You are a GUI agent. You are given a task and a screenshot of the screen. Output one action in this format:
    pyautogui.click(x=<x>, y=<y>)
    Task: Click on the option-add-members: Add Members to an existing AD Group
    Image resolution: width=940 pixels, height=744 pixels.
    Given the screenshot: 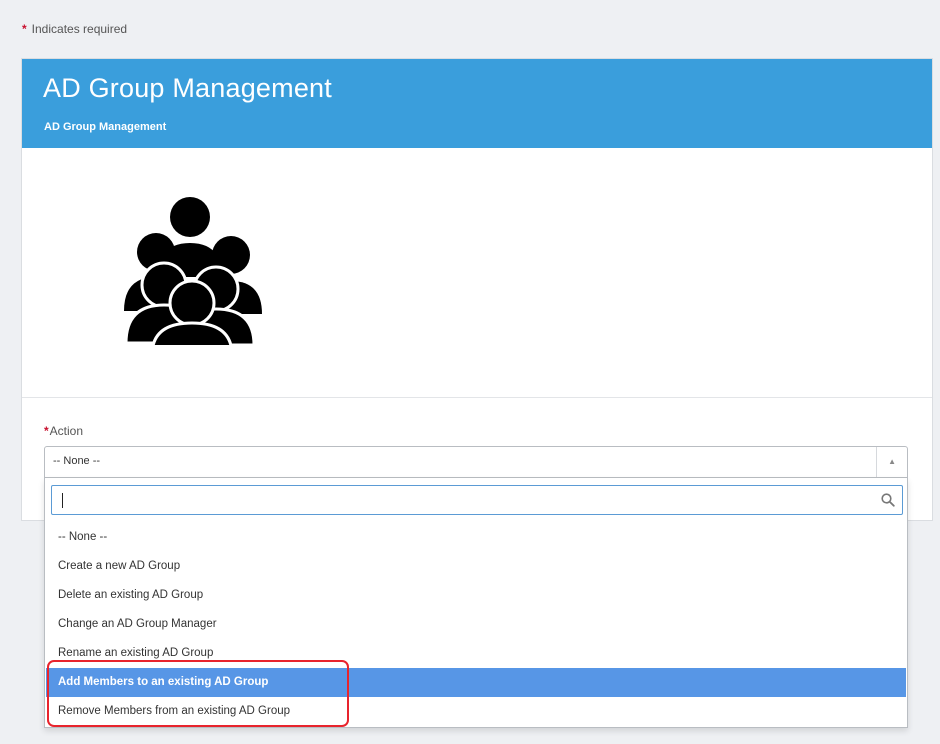 What is the action you would take?
    pyautogui.click(x=476, y=682)
    